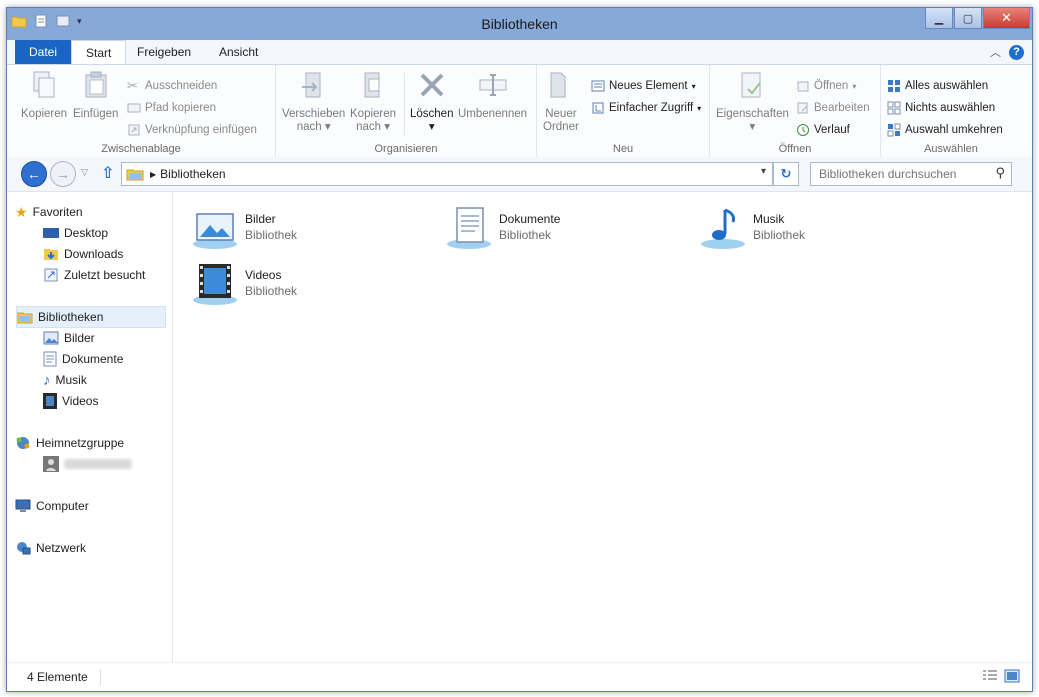  What do you see at coordinates (99, 53) in the screenshot?
I see `tab-start: Start` at bounding box center [99, 53].